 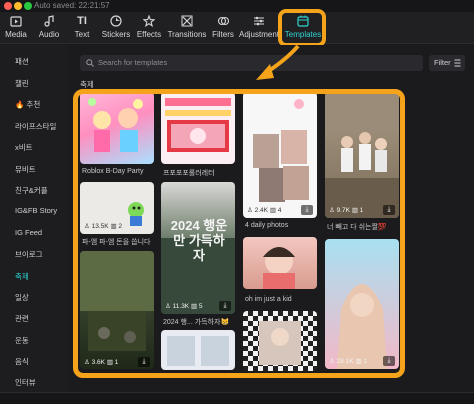 I want to click on sidebar-item-vlog: 브이로그, so click(x=29, y=254).